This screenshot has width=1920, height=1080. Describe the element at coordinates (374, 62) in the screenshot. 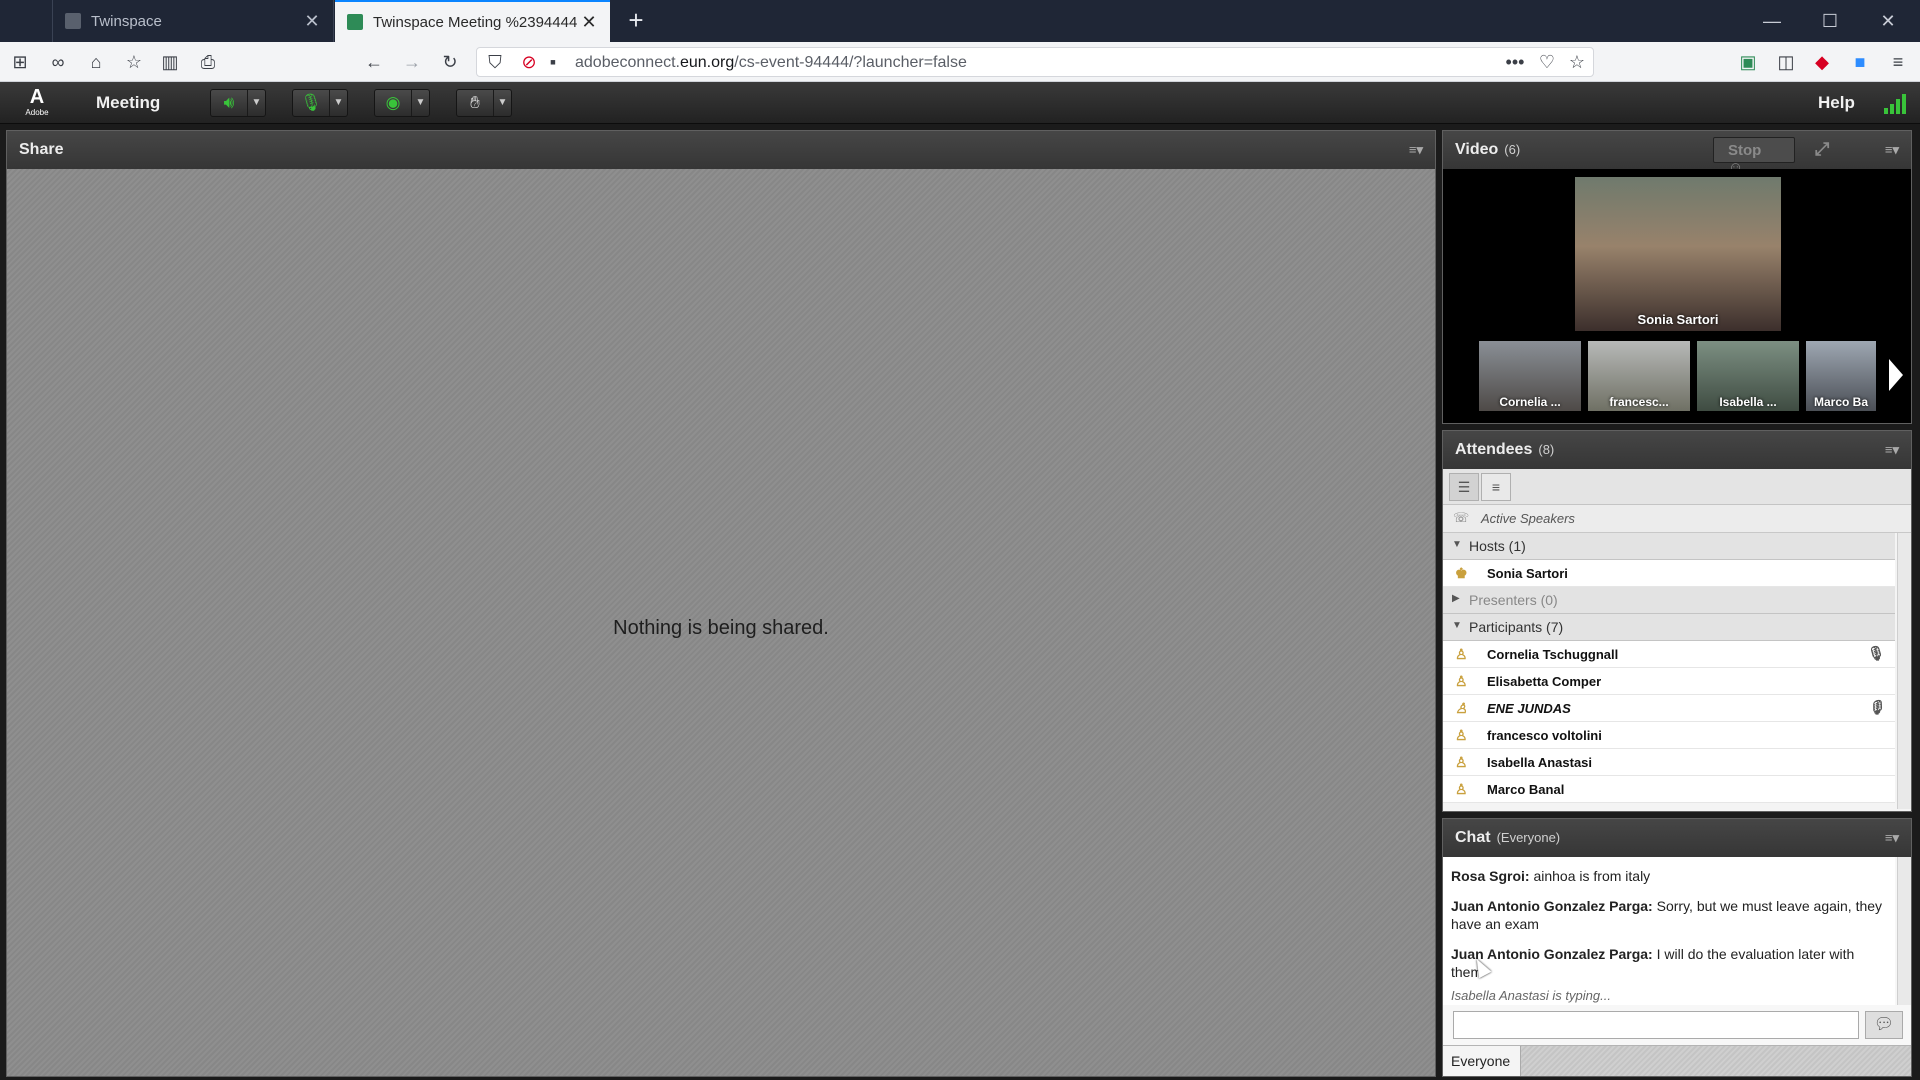

I see `back-icon: ←` at that location.